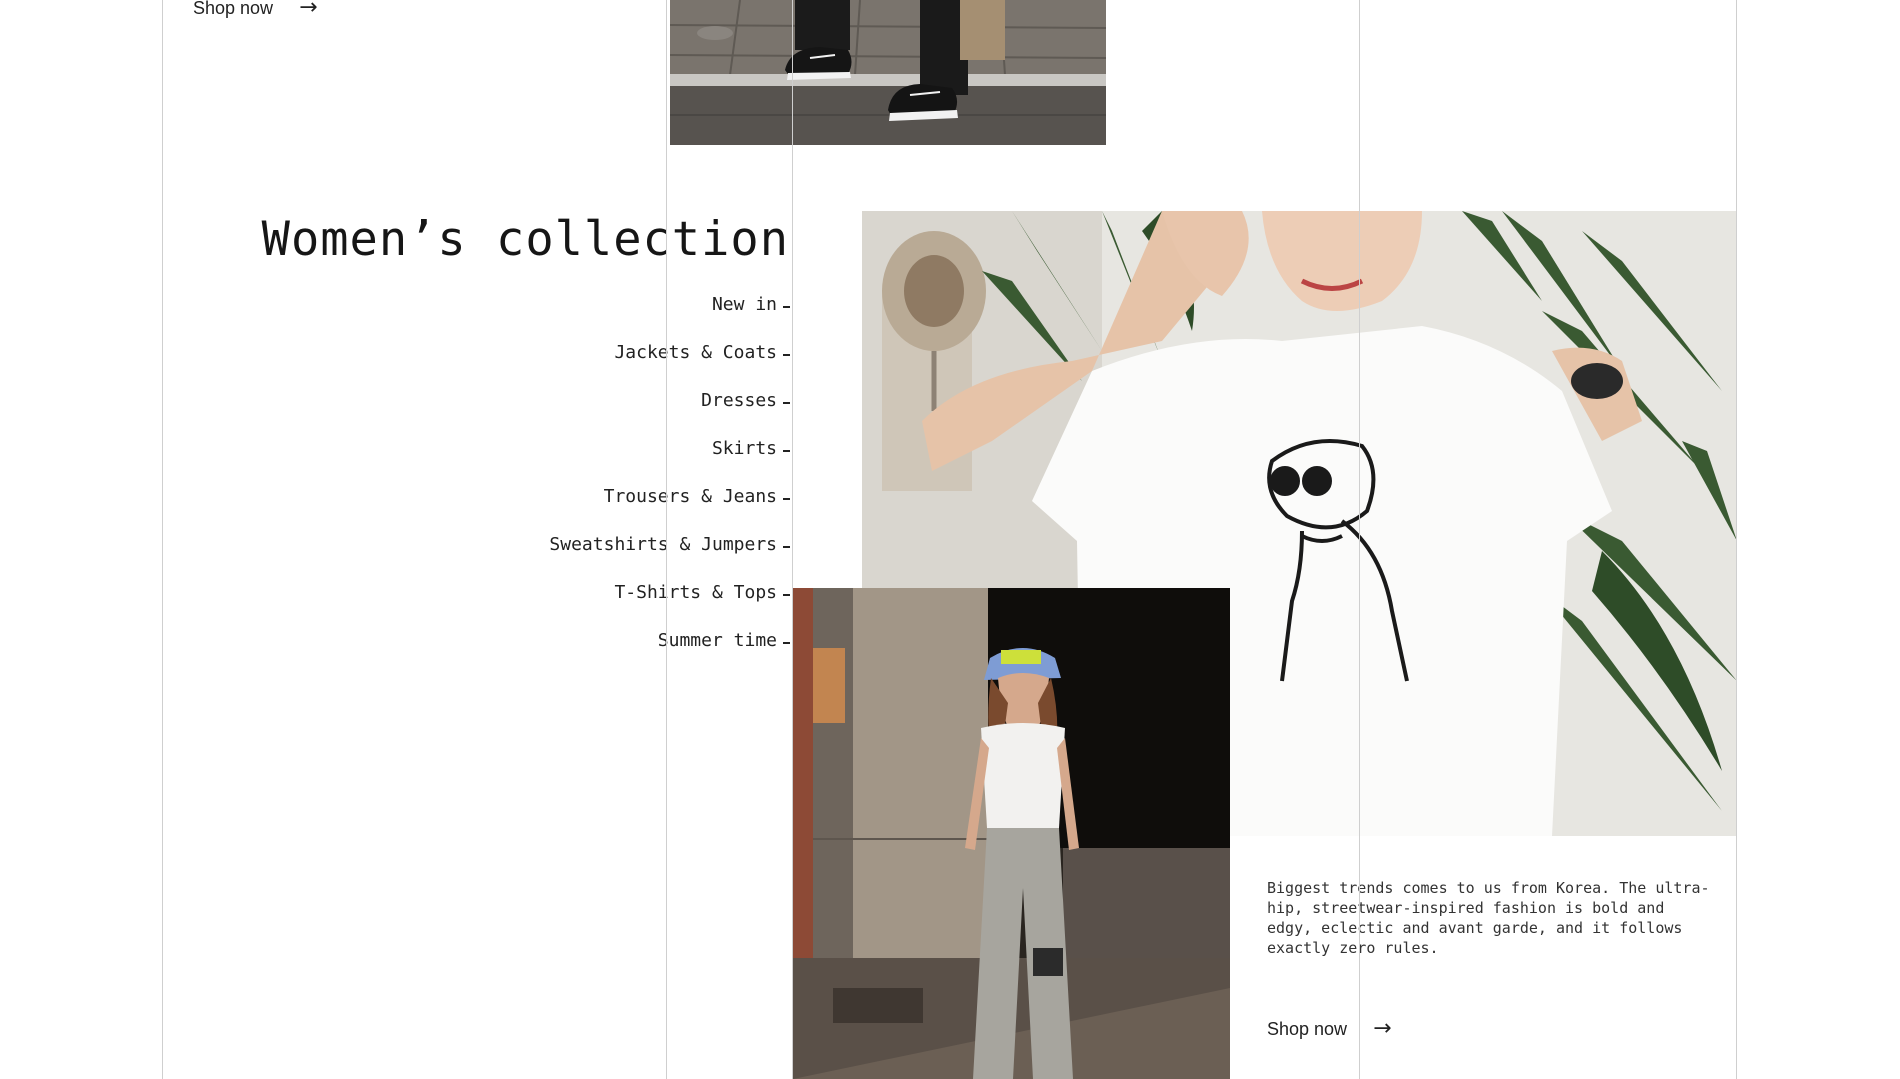 The image size is (1900, 1079). What do you see at coordinates (888, 72) in the screenshot?
I see `sneakers-street-photo` at bounding box center [888, 72].